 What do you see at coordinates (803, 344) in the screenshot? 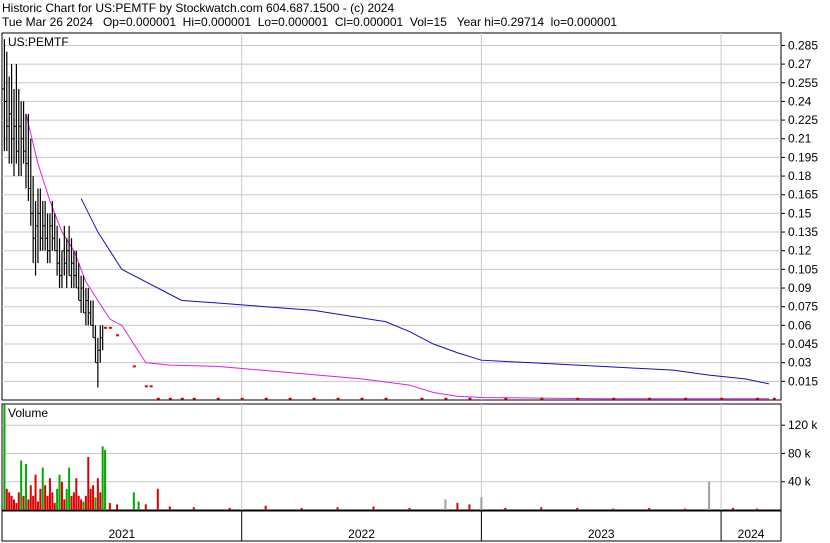
I see `price-tick-label: 0.045` at bounding box center [803, 344].